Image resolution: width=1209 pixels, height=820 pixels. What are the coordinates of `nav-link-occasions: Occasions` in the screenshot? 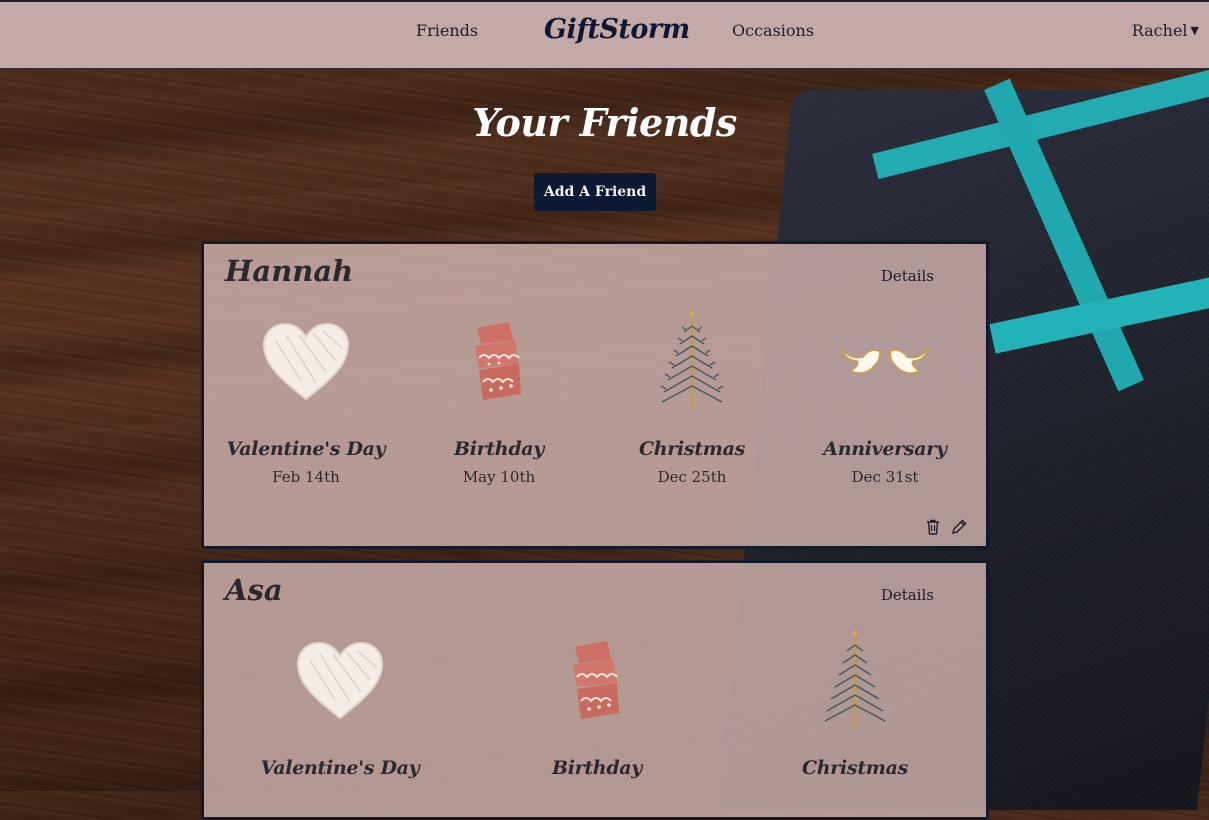 It's located at (773, 30).